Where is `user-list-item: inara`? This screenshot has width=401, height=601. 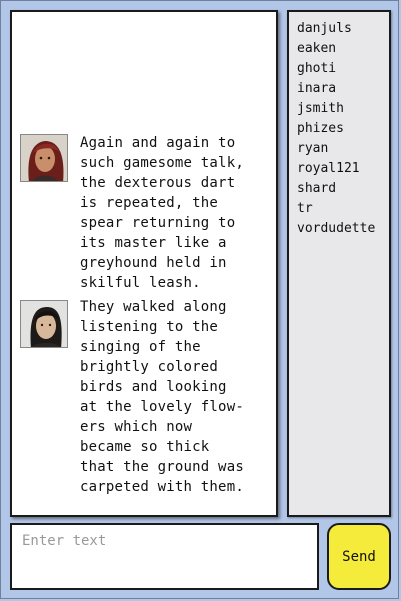
user-list-item: inara is located at coordinates (343, 89).